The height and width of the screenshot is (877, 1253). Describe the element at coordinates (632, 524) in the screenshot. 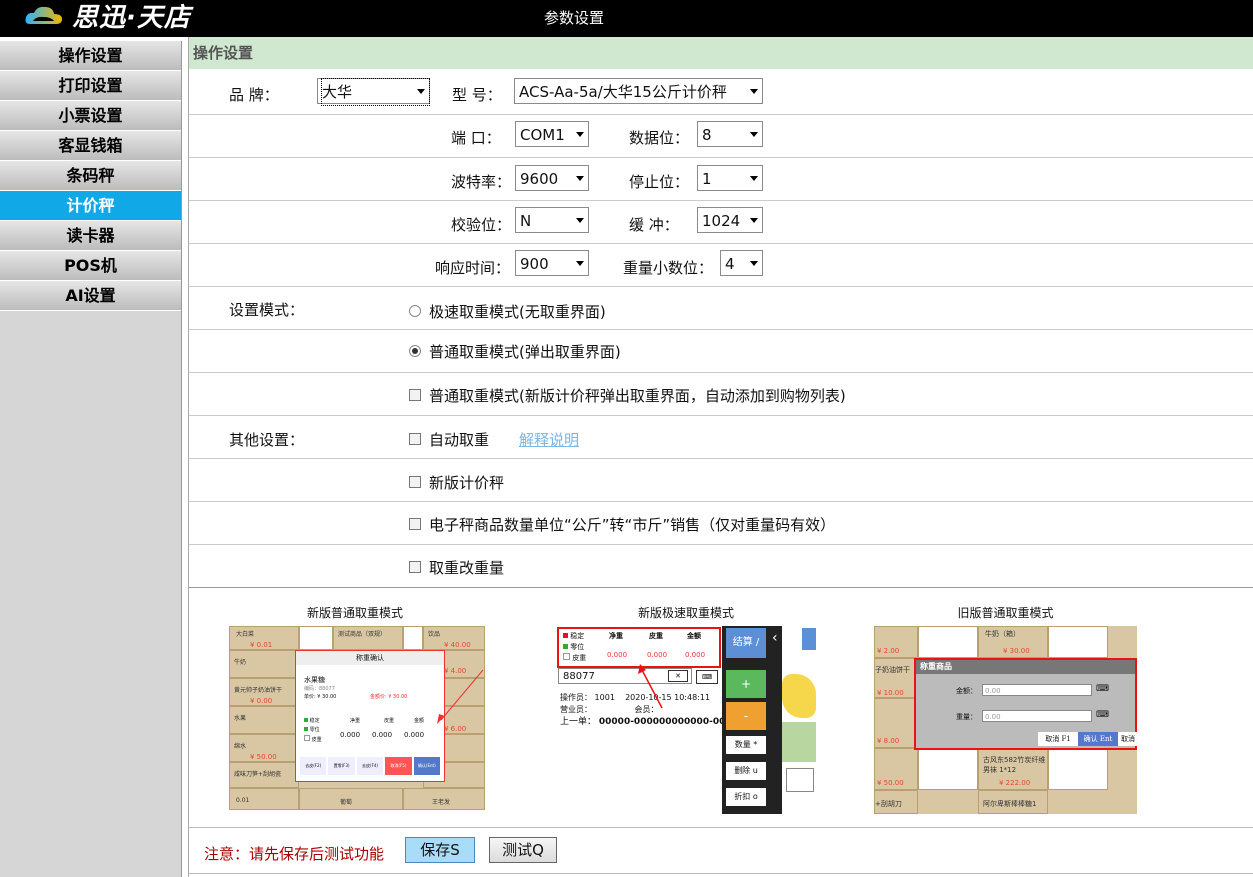

I see `unit-convert-label: 电子秤商品数量单位“公斤”转“市斤”销售（仅对重量码有效）` at that location.